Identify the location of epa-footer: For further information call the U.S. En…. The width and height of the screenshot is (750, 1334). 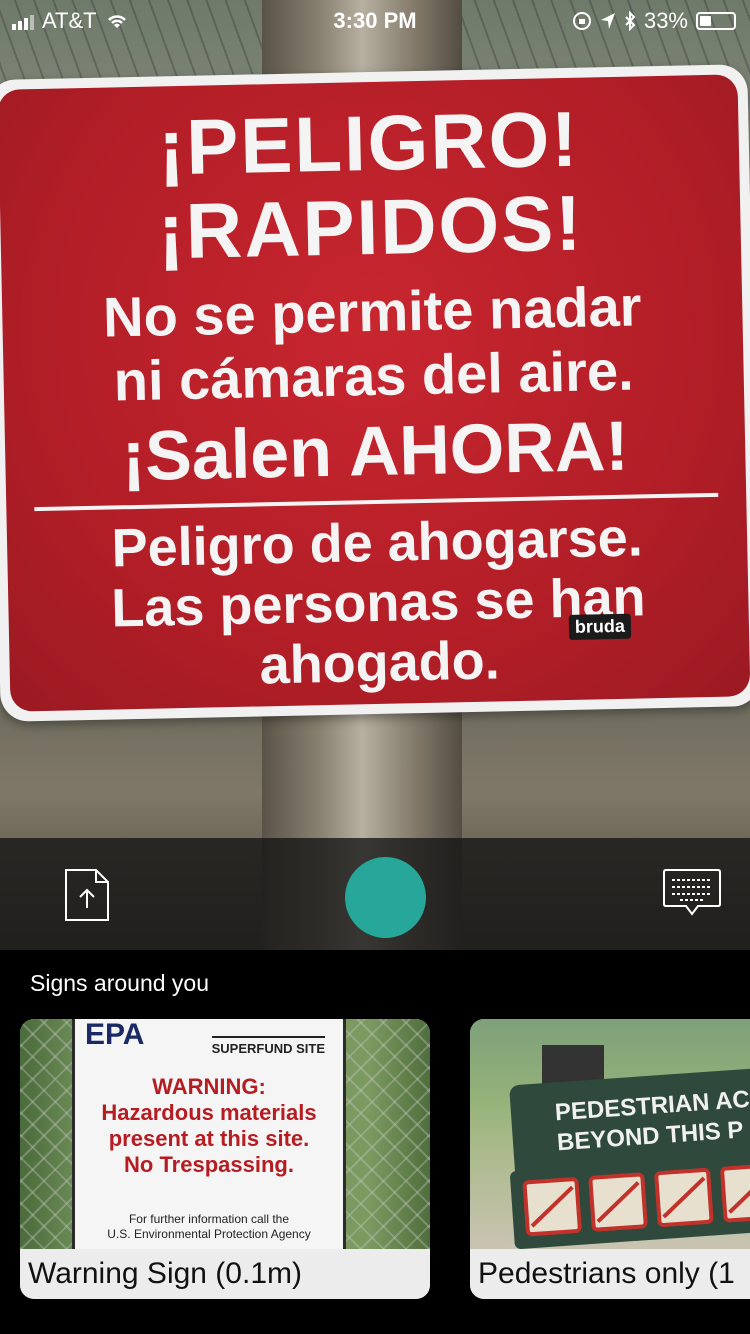
(209, 1227).